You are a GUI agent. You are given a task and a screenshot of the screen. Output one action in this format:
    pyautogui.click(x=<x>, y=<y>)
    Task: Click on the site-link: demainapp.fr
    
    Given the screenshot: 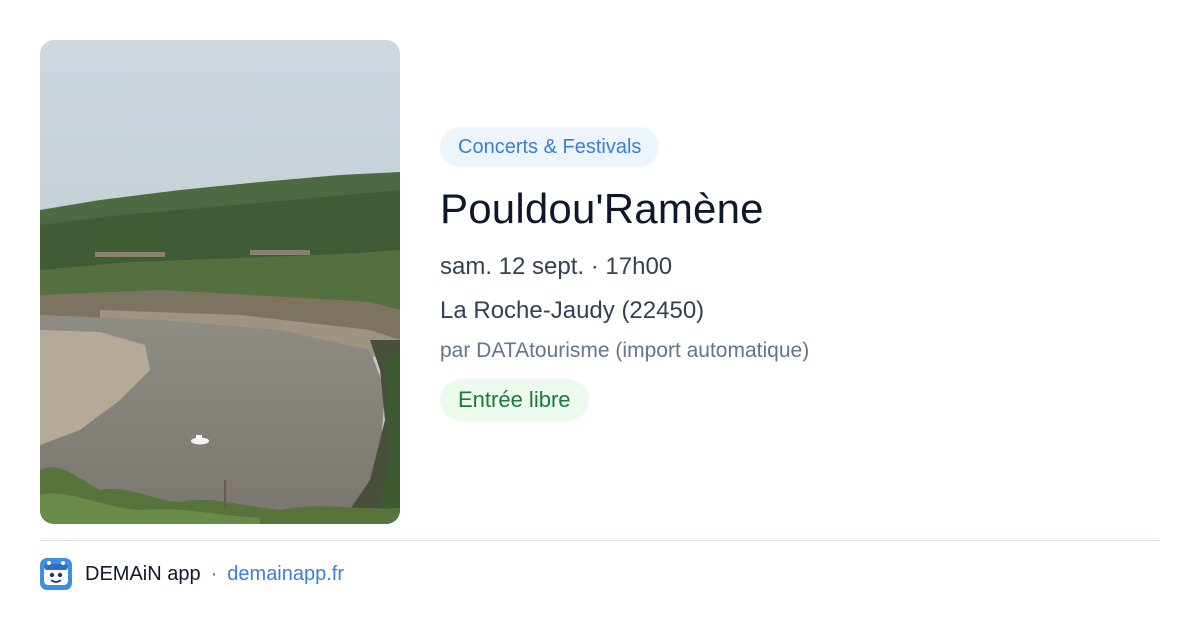 What is the action you would take?
    pyautogui.click(x=285, y=574)
    